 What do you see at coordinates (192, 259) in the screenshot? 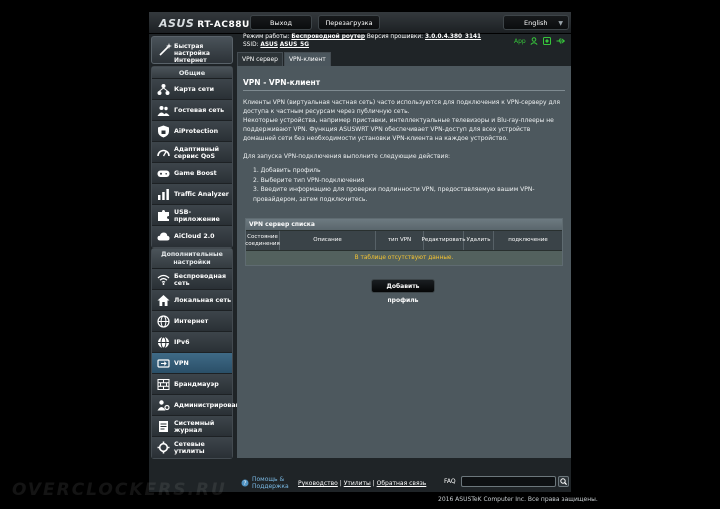
I see `advanced-section-title: Дополнительные настройки` at bounding box center [192, 259].